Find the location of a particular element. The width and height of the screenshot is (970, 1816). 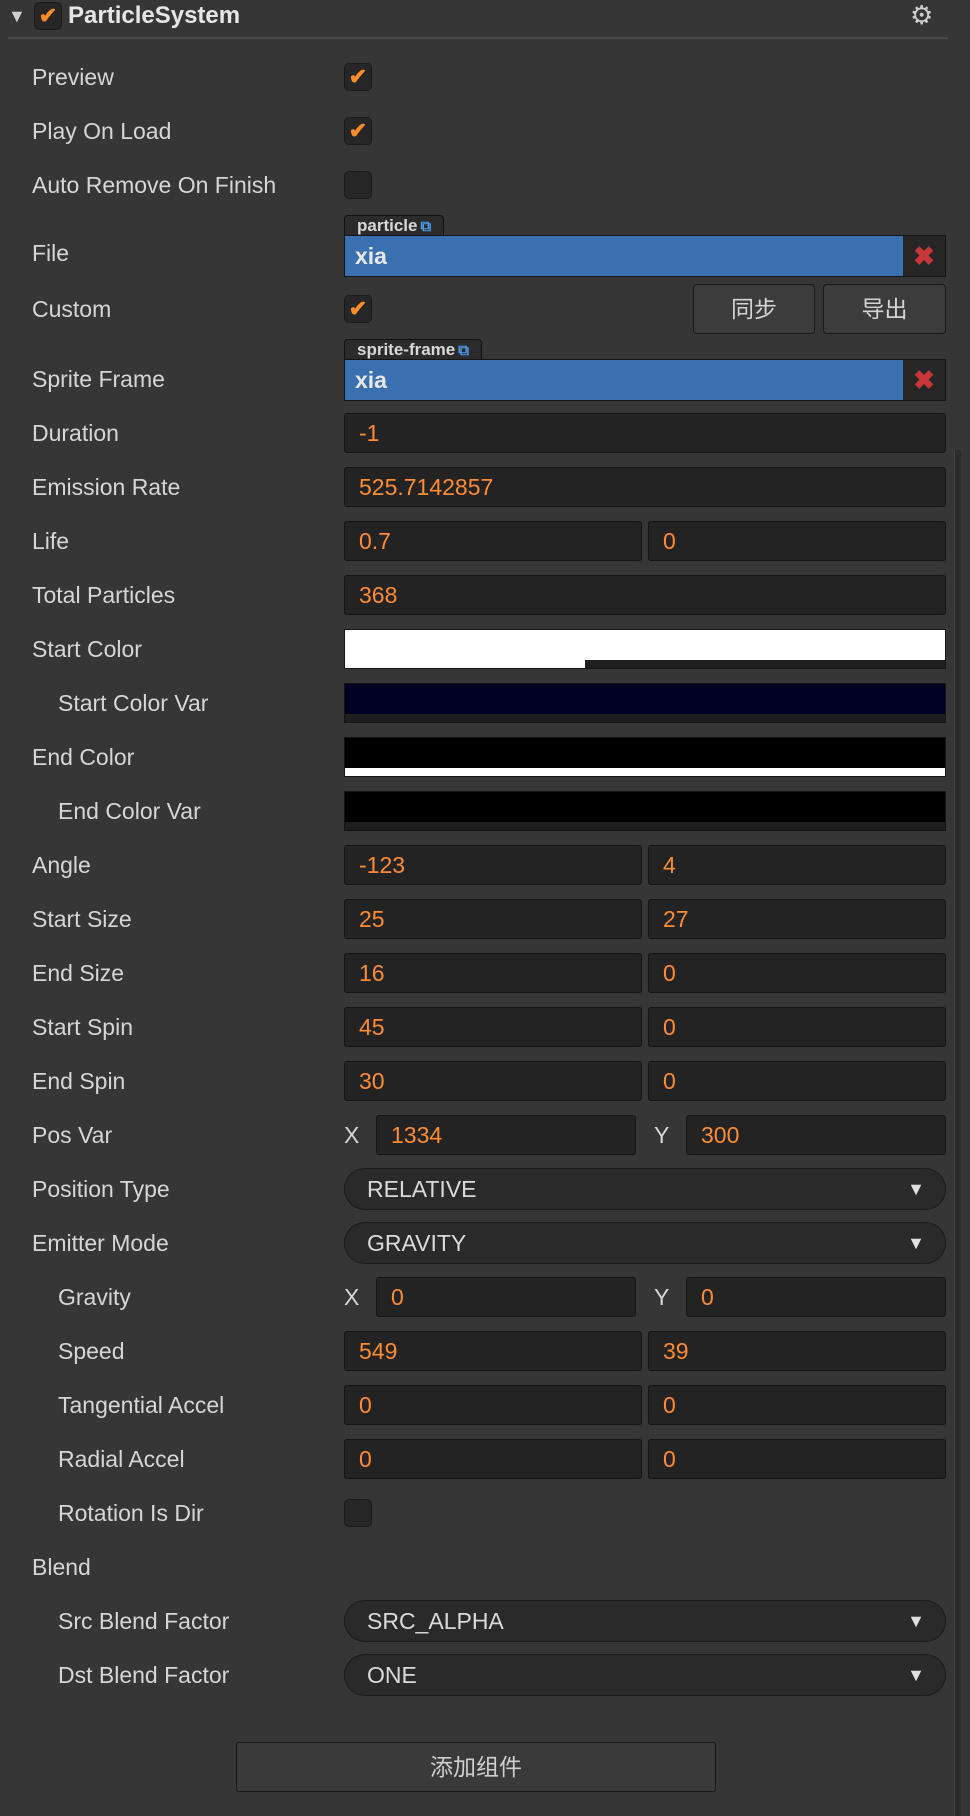

duration-input: -1 is located at coordinates (645, 433).